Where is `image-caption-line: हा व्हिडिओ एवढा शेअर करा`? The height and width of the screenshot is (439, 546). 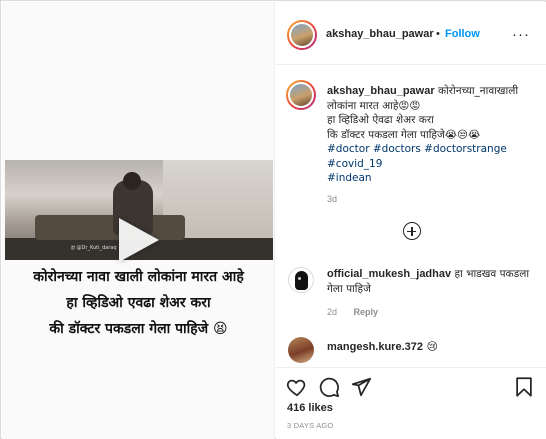 image-caption-line: हा व्हिडिओ एवढा शेअर करा is located at coordinates (138, 303).